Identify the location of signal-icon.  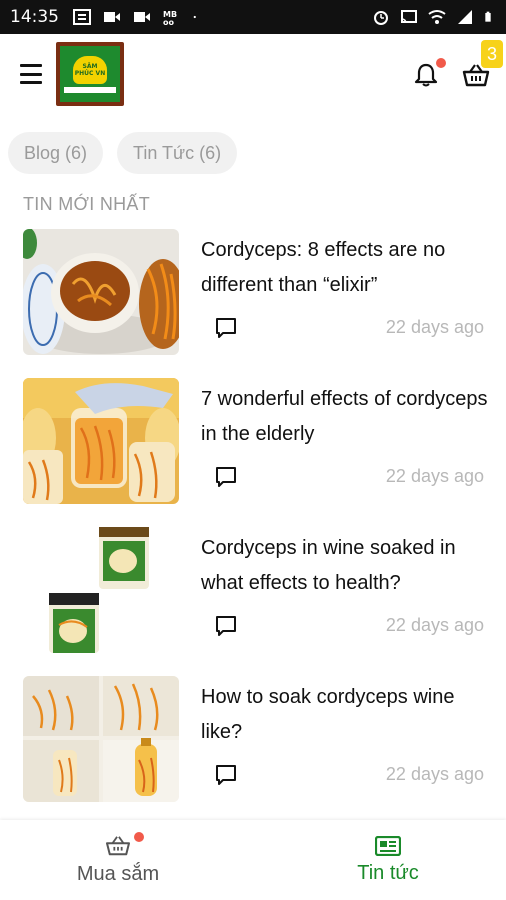
(465, 17).